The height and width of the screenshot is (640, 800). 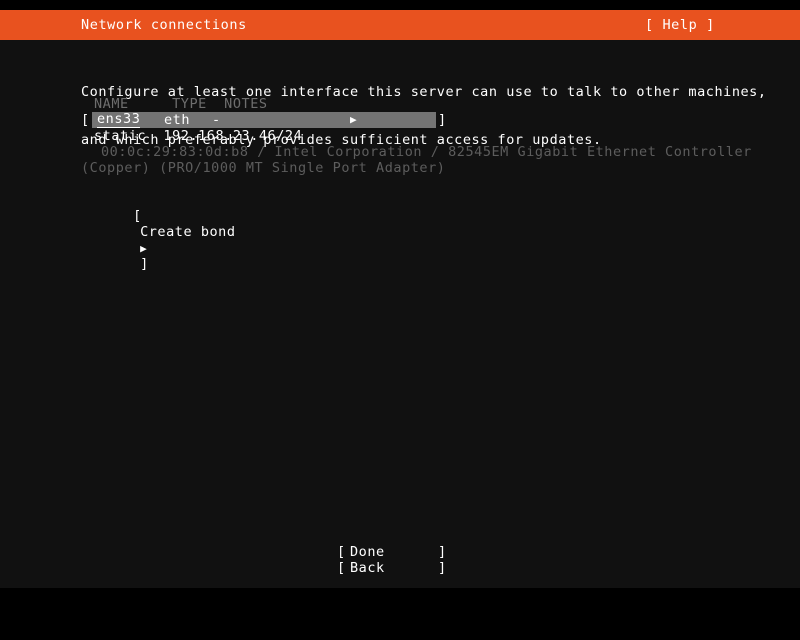 I want to click on page-title: Network connections, so click(x=164, y=25).